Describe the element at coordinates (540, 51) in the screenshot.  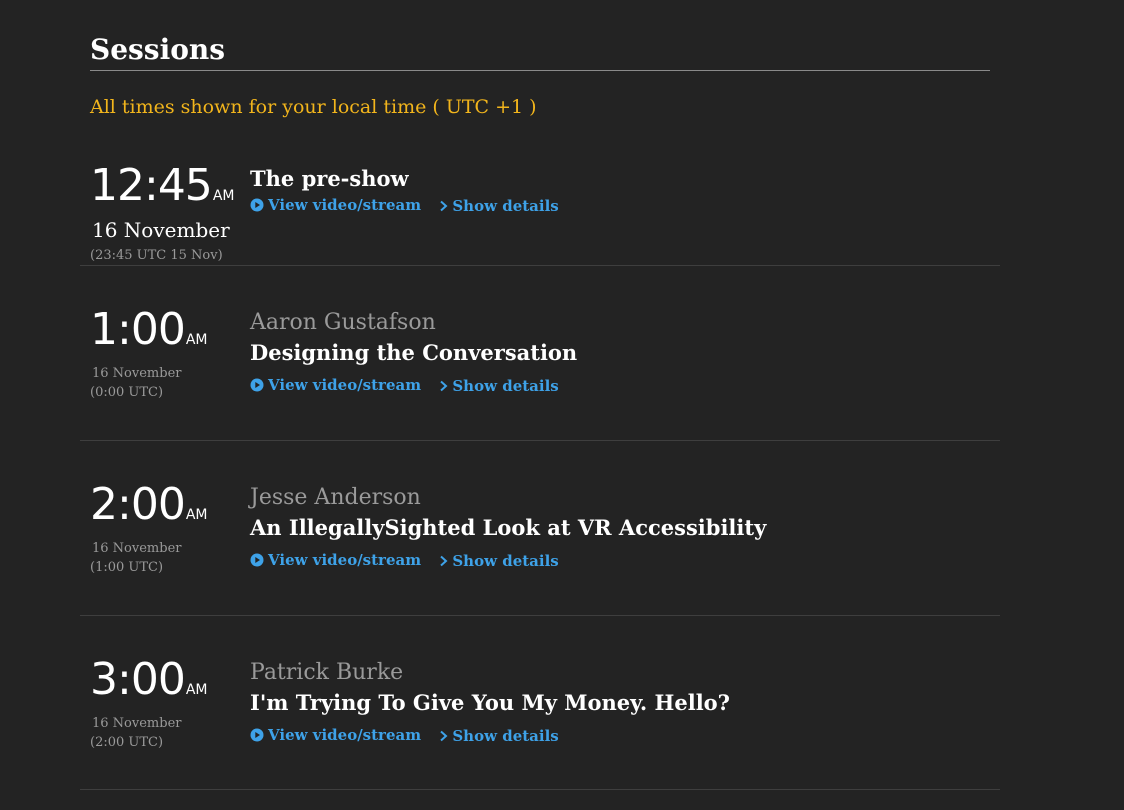
I see `page-title: Sessions` at that location.